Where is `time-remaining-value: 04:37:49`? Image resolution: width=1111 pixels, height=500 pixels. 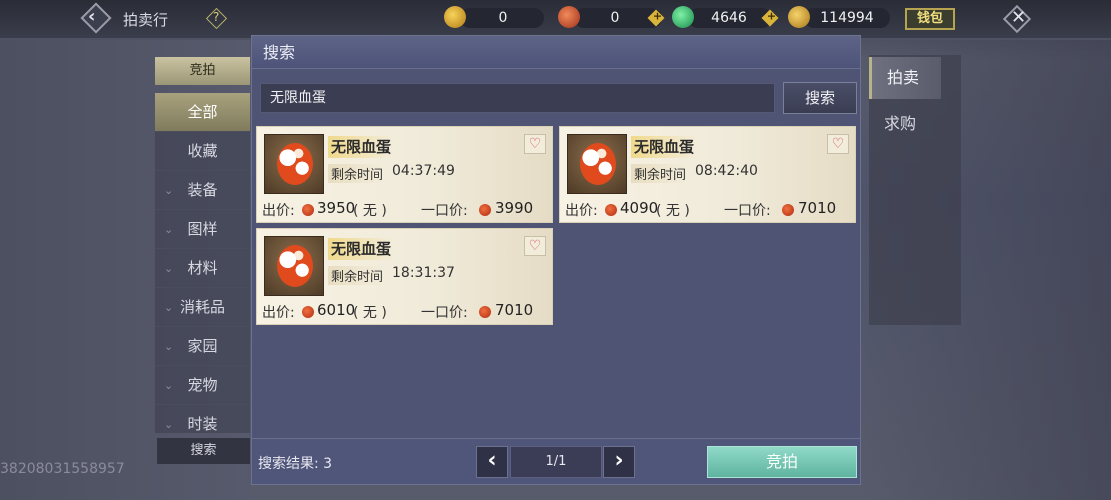
time-remaining-value: 04:37:49 is located at coordinates (423, 171).